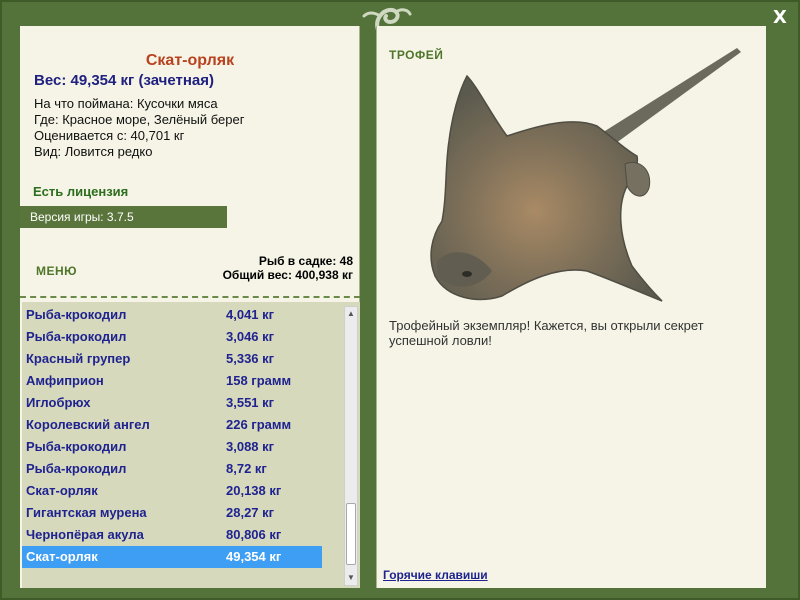 The image size is (800, 600). What do you see at coordinates (259, 424) in the screenshot?
I see `list-item-weight: 226 грамм` at bounding box center [259, 424].